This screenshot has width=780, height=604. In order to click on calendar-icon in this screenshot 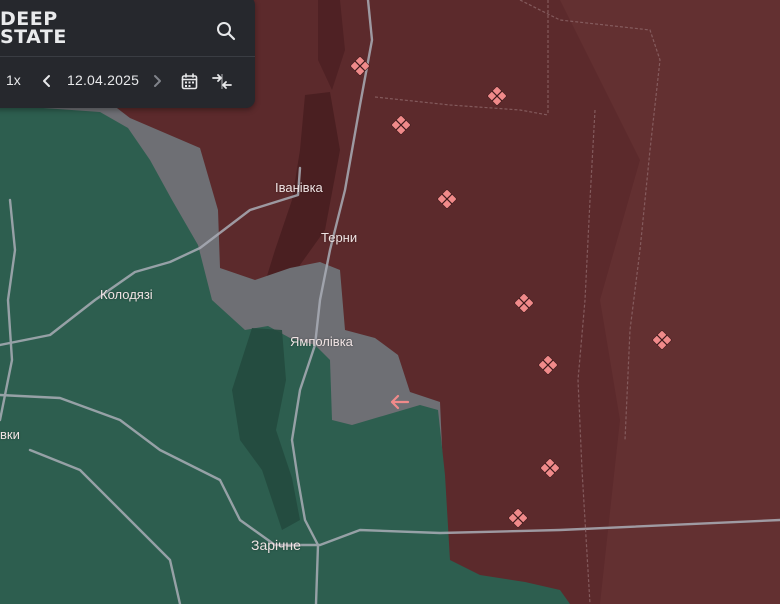, I will do `click(189, 81)`.